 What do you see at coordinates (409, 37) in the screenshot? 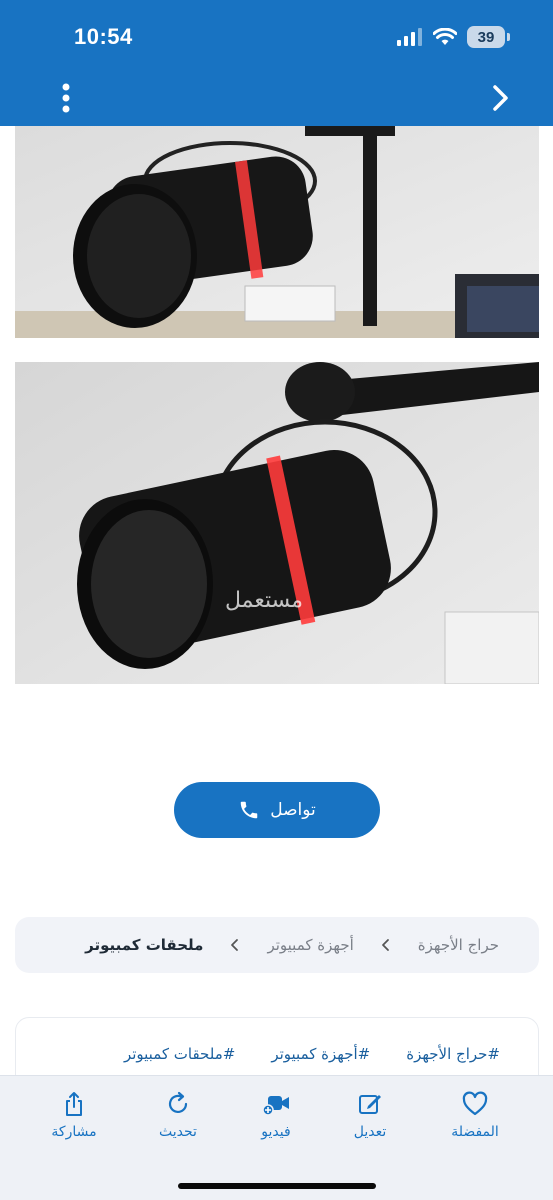
I see `cellular-signal-icon` at bounding box center [409, 37].